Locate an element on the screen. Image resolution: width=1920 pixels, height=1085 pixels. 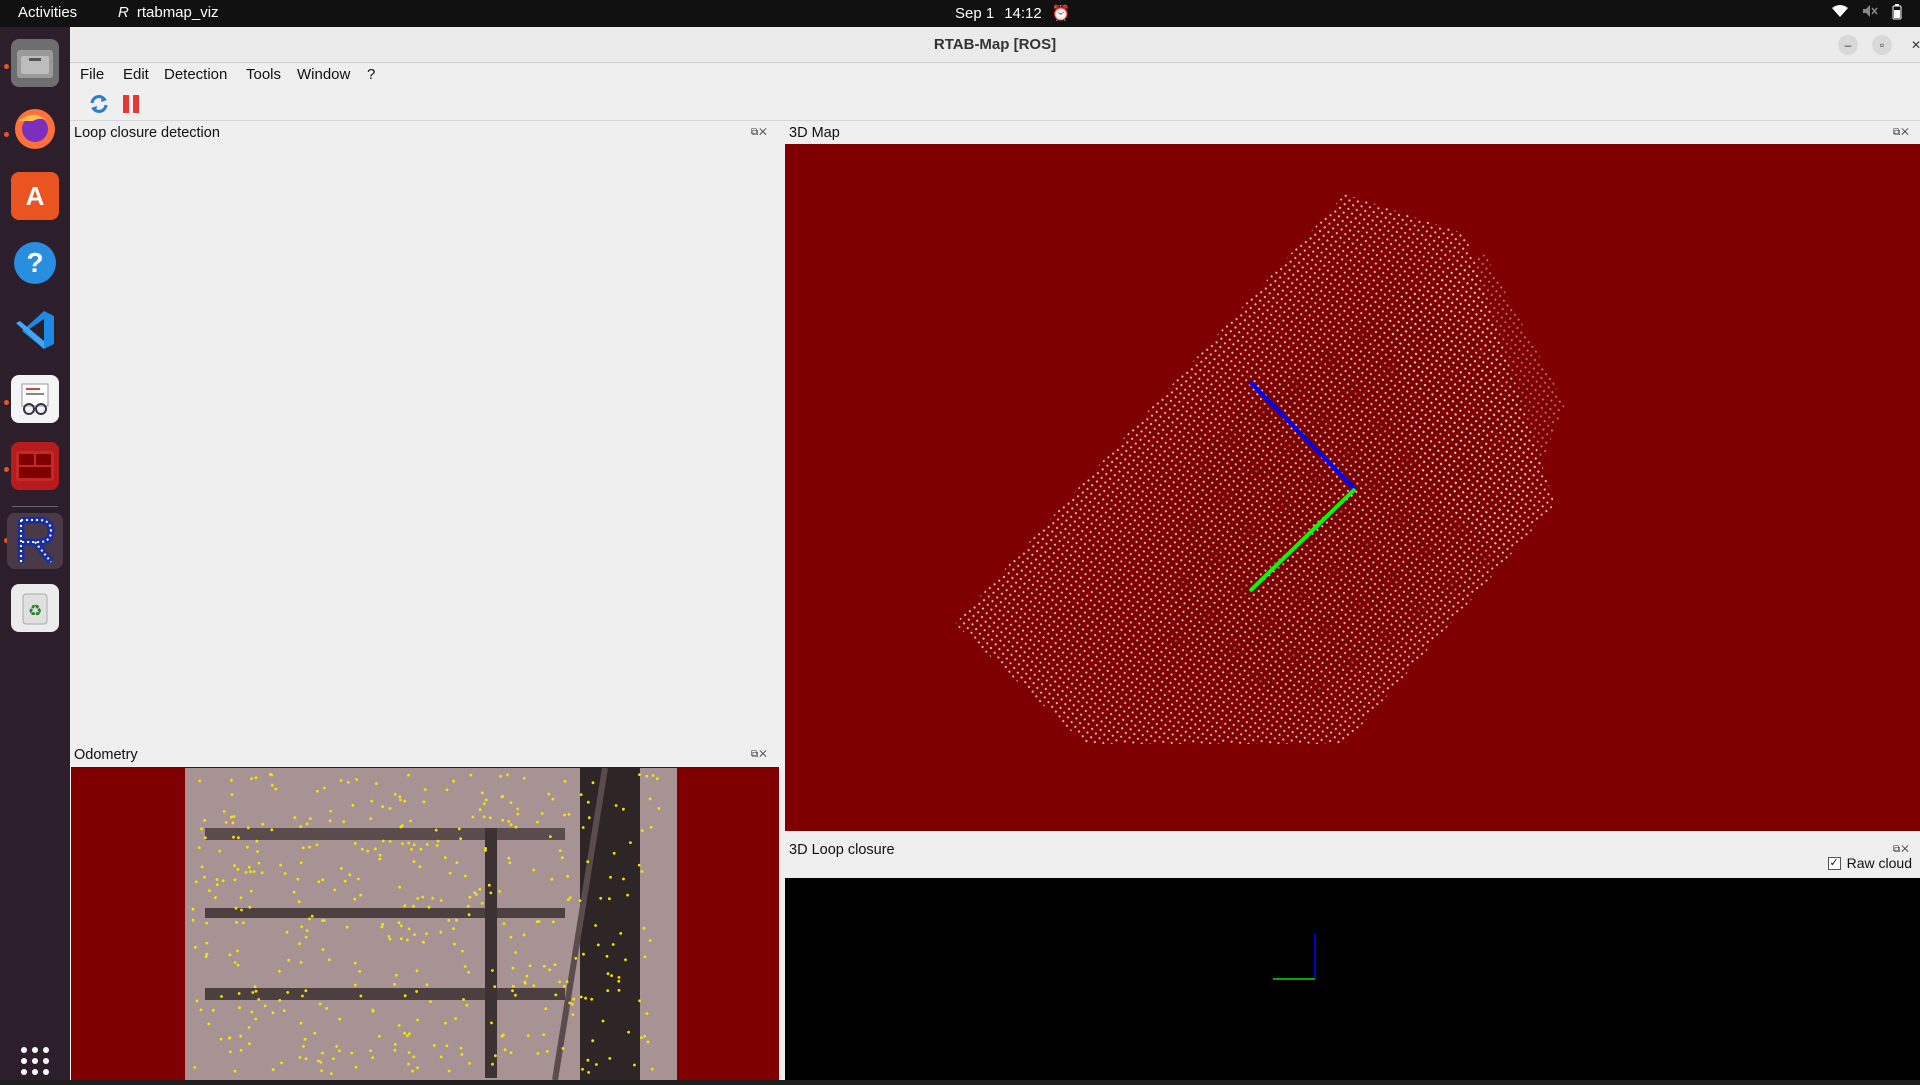
menu-help: ? is located at coordinates (371, 74).